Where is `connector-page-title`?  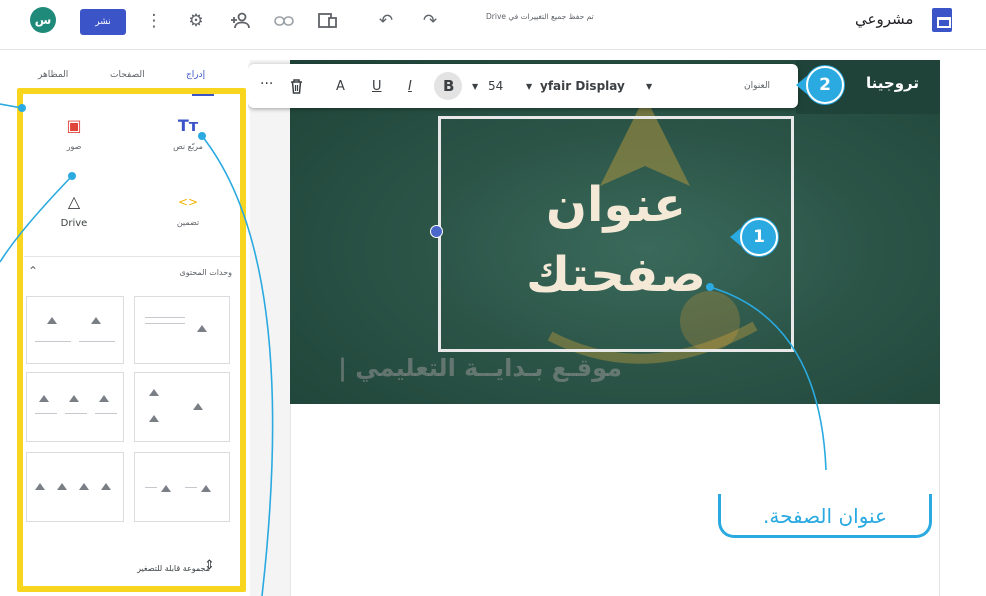 connector-page-title is located at coordinates (768, 378).